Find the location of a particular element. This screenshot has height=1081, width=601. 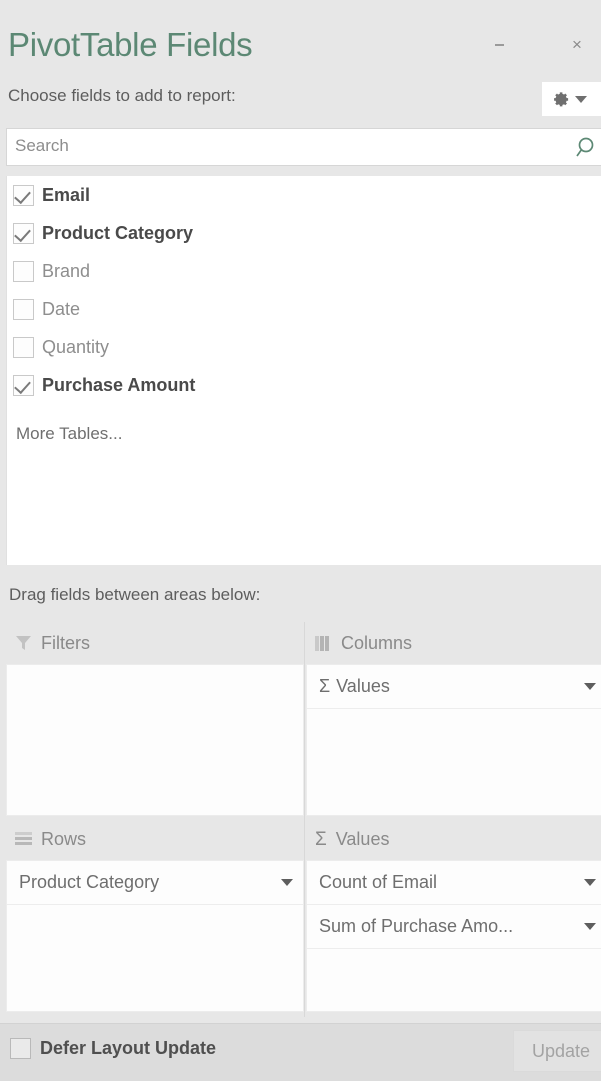

field-list-item: Date is located at coordinates (304, 309).